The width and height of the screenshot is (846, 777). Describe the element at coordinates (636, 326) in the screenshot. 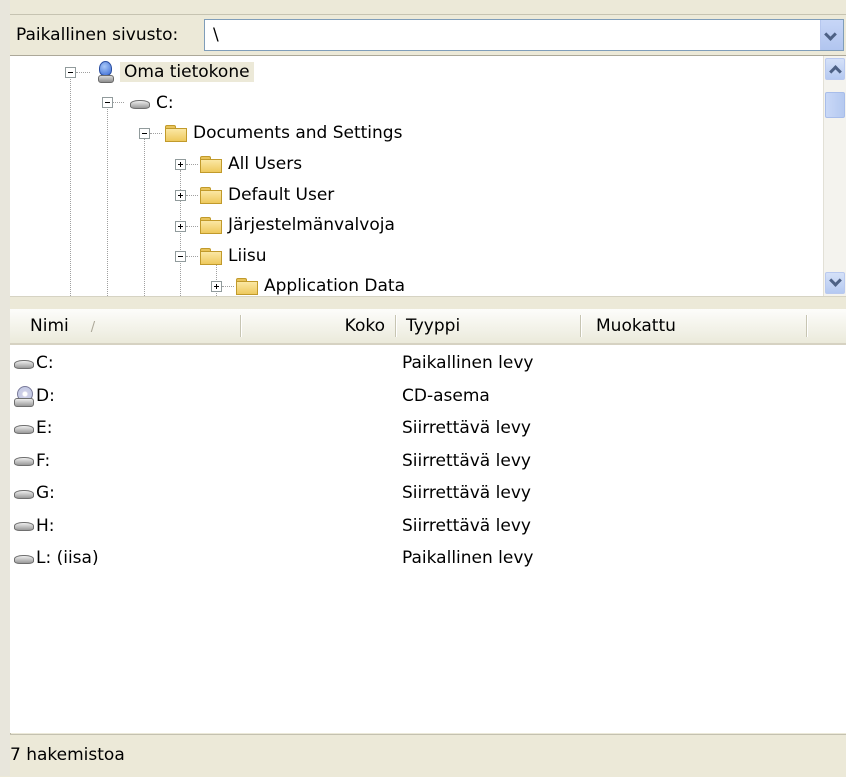

I see `column-header-label: Muokattu` at that location.